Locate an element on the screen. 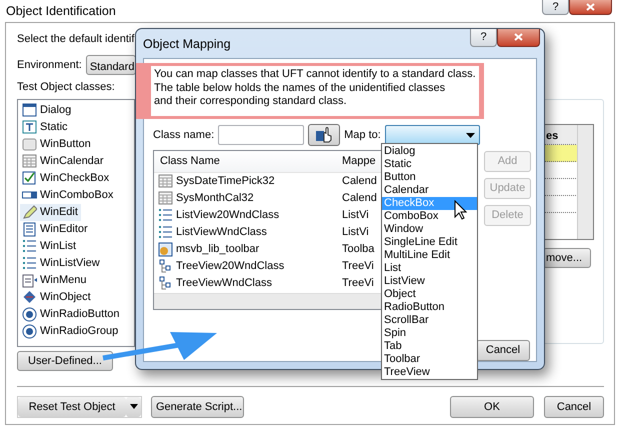  table-cell-text: ListView20WndClass is located at coordinates (228, 216).